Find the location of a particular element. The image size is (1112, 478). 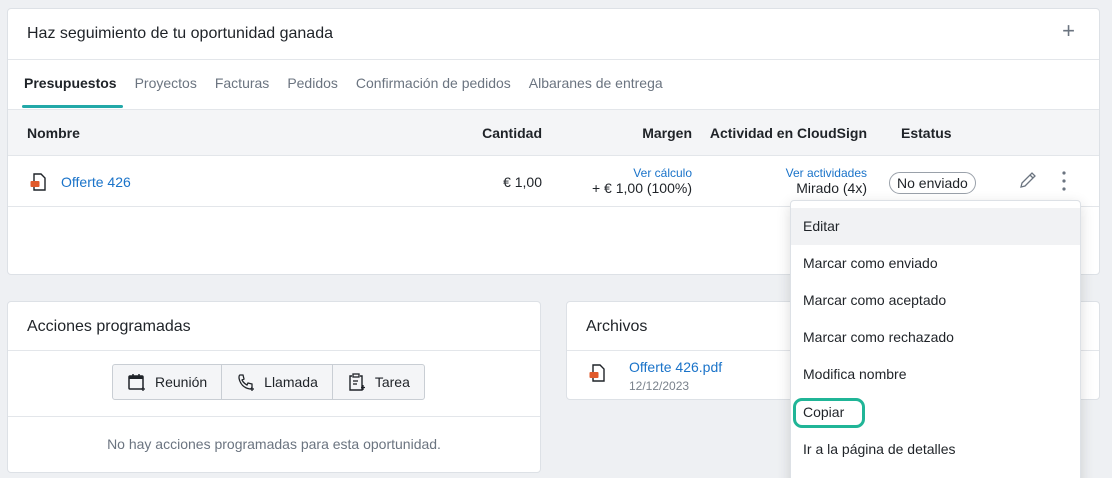

card-title: Archivos is located at coordinates (617, 326).